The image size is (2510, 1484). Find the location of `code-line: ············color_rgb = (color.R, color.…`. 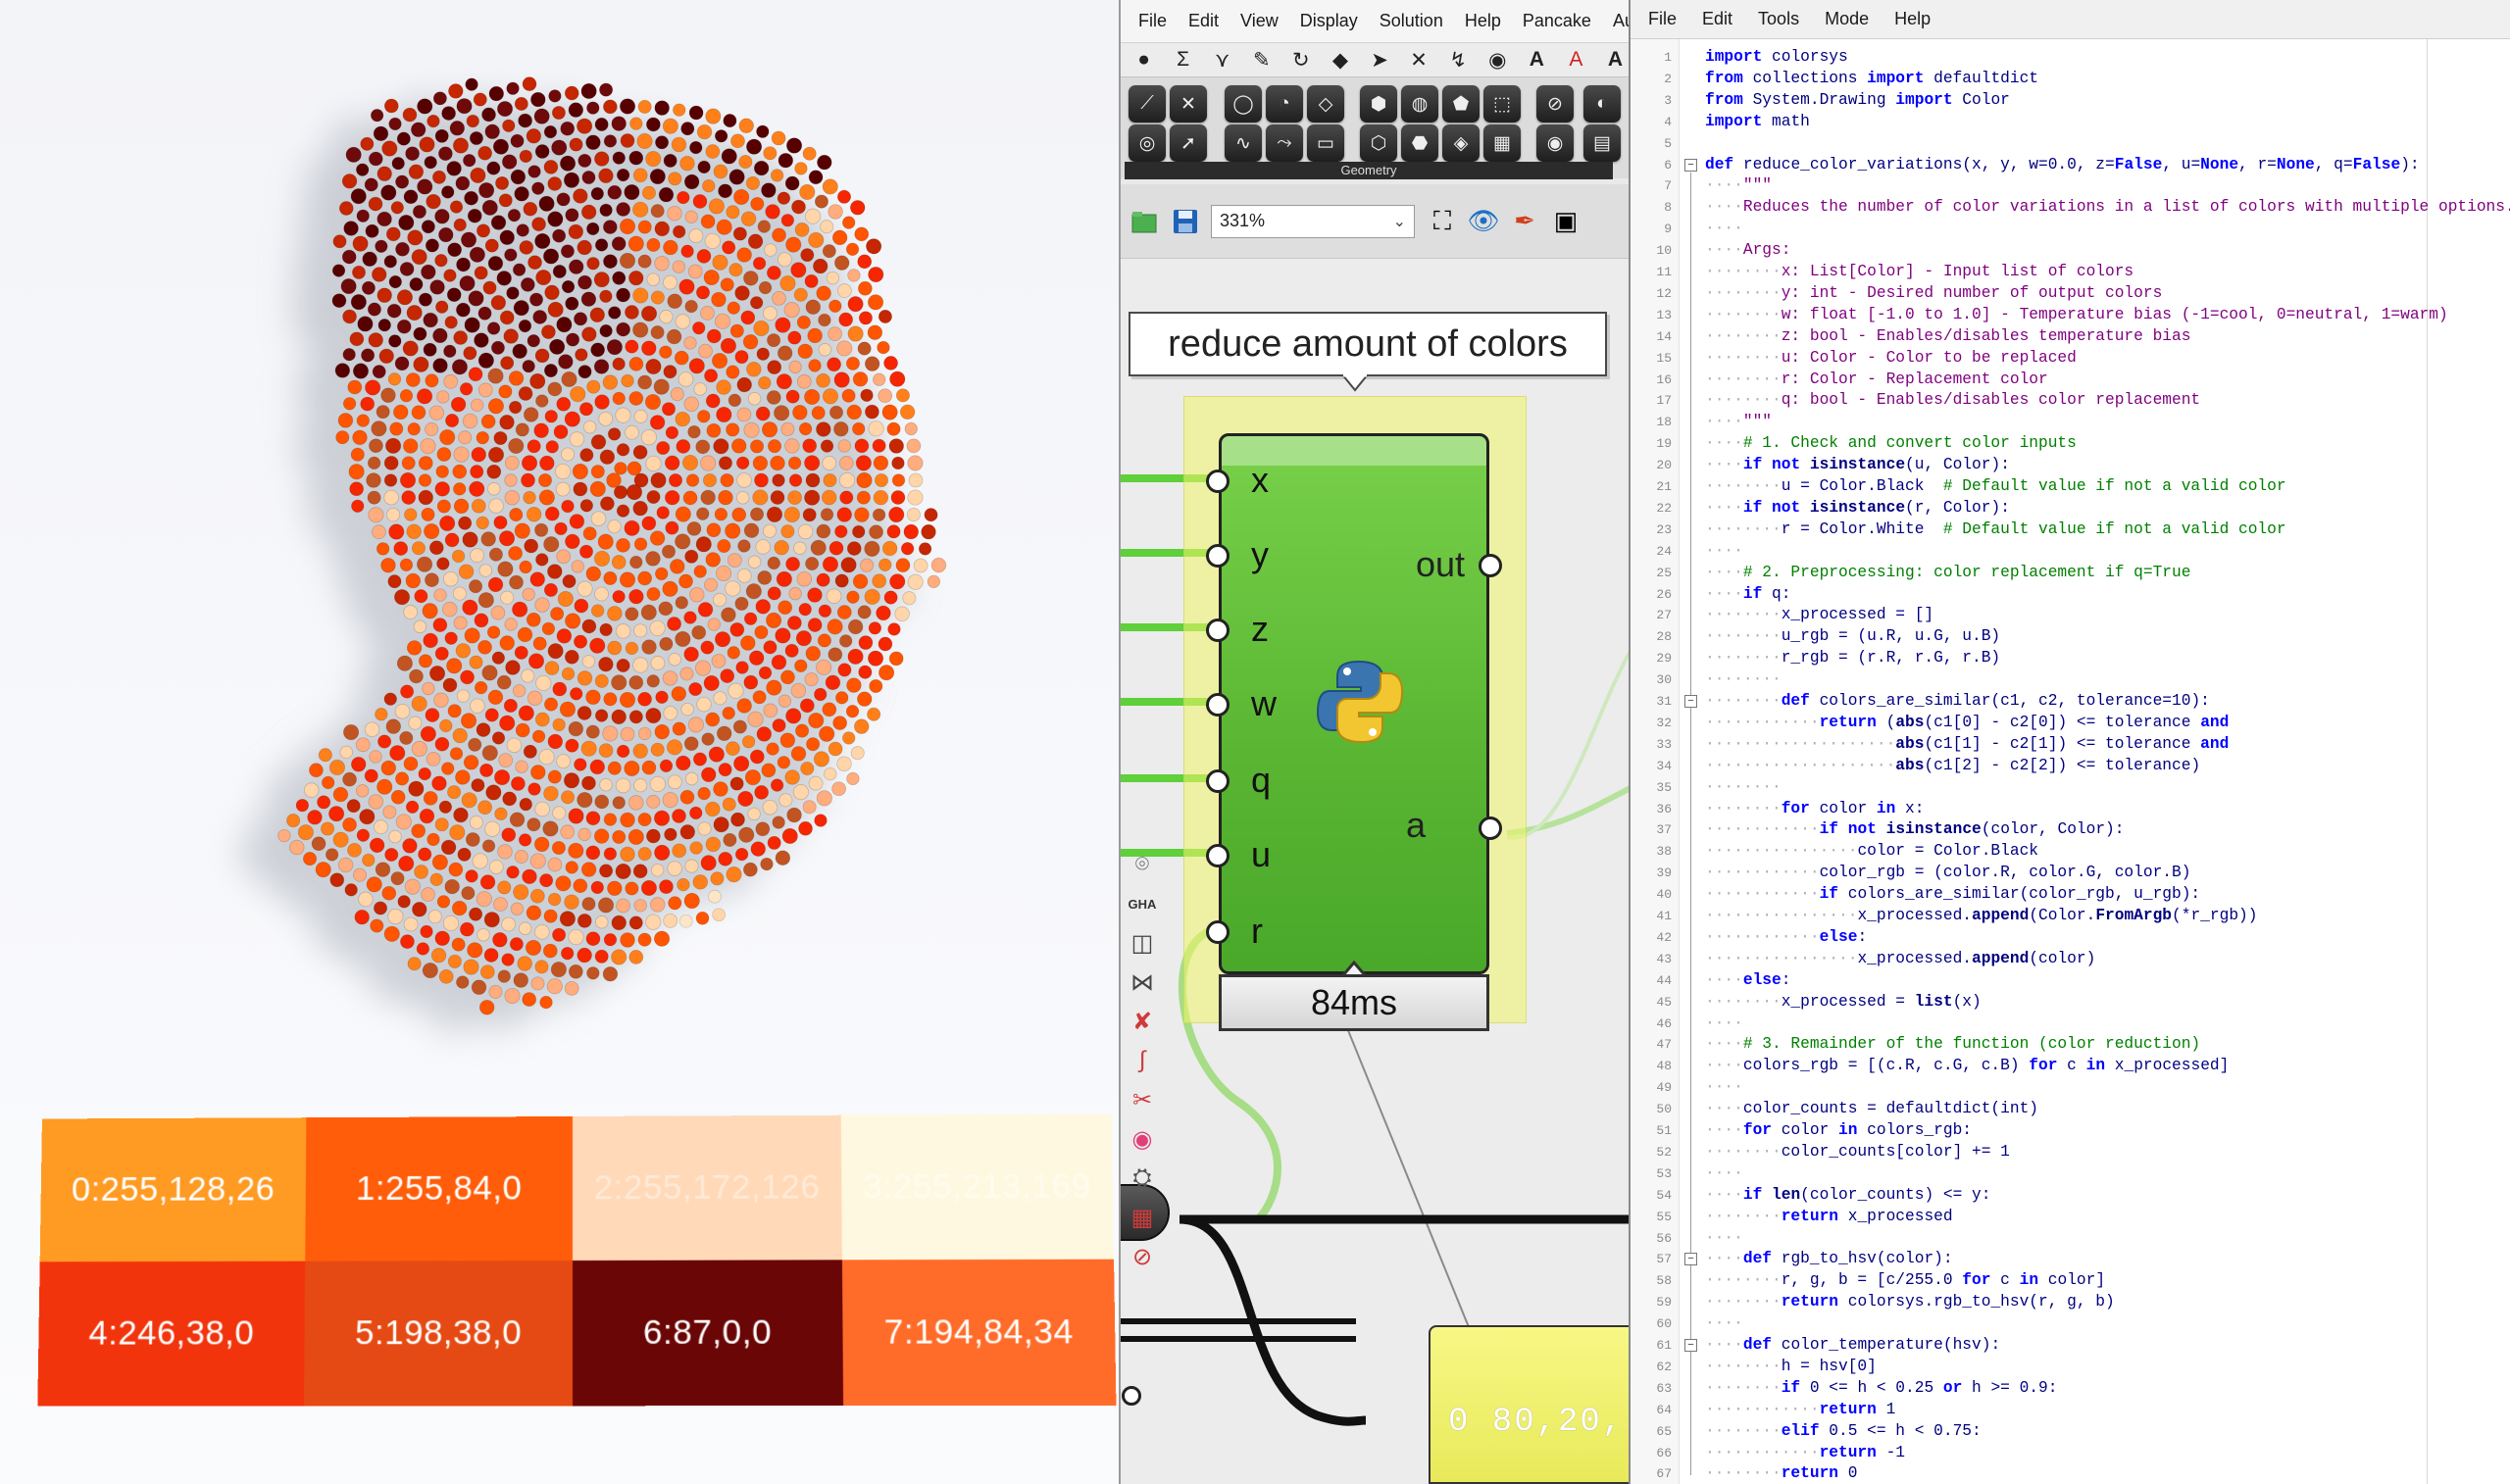

code-line: ············color_rgb = (color.R, color.… is located at coordinates (1947, 873).